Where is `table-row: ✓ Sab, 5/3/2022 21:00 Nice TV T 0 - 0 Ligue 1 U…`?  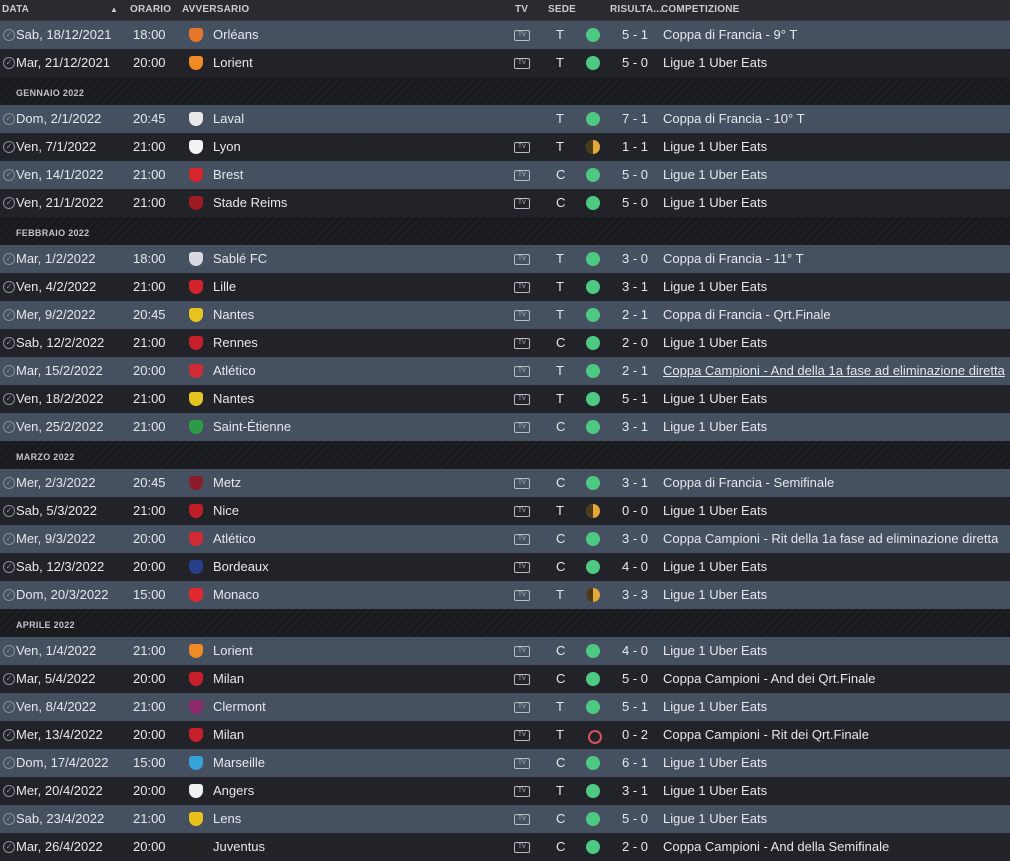 table-row: ✓ Sab, 5/3/2022 21:00 Nice TV T 0 - 0 Ligue 1 U… is located at coordinates (505, 511).